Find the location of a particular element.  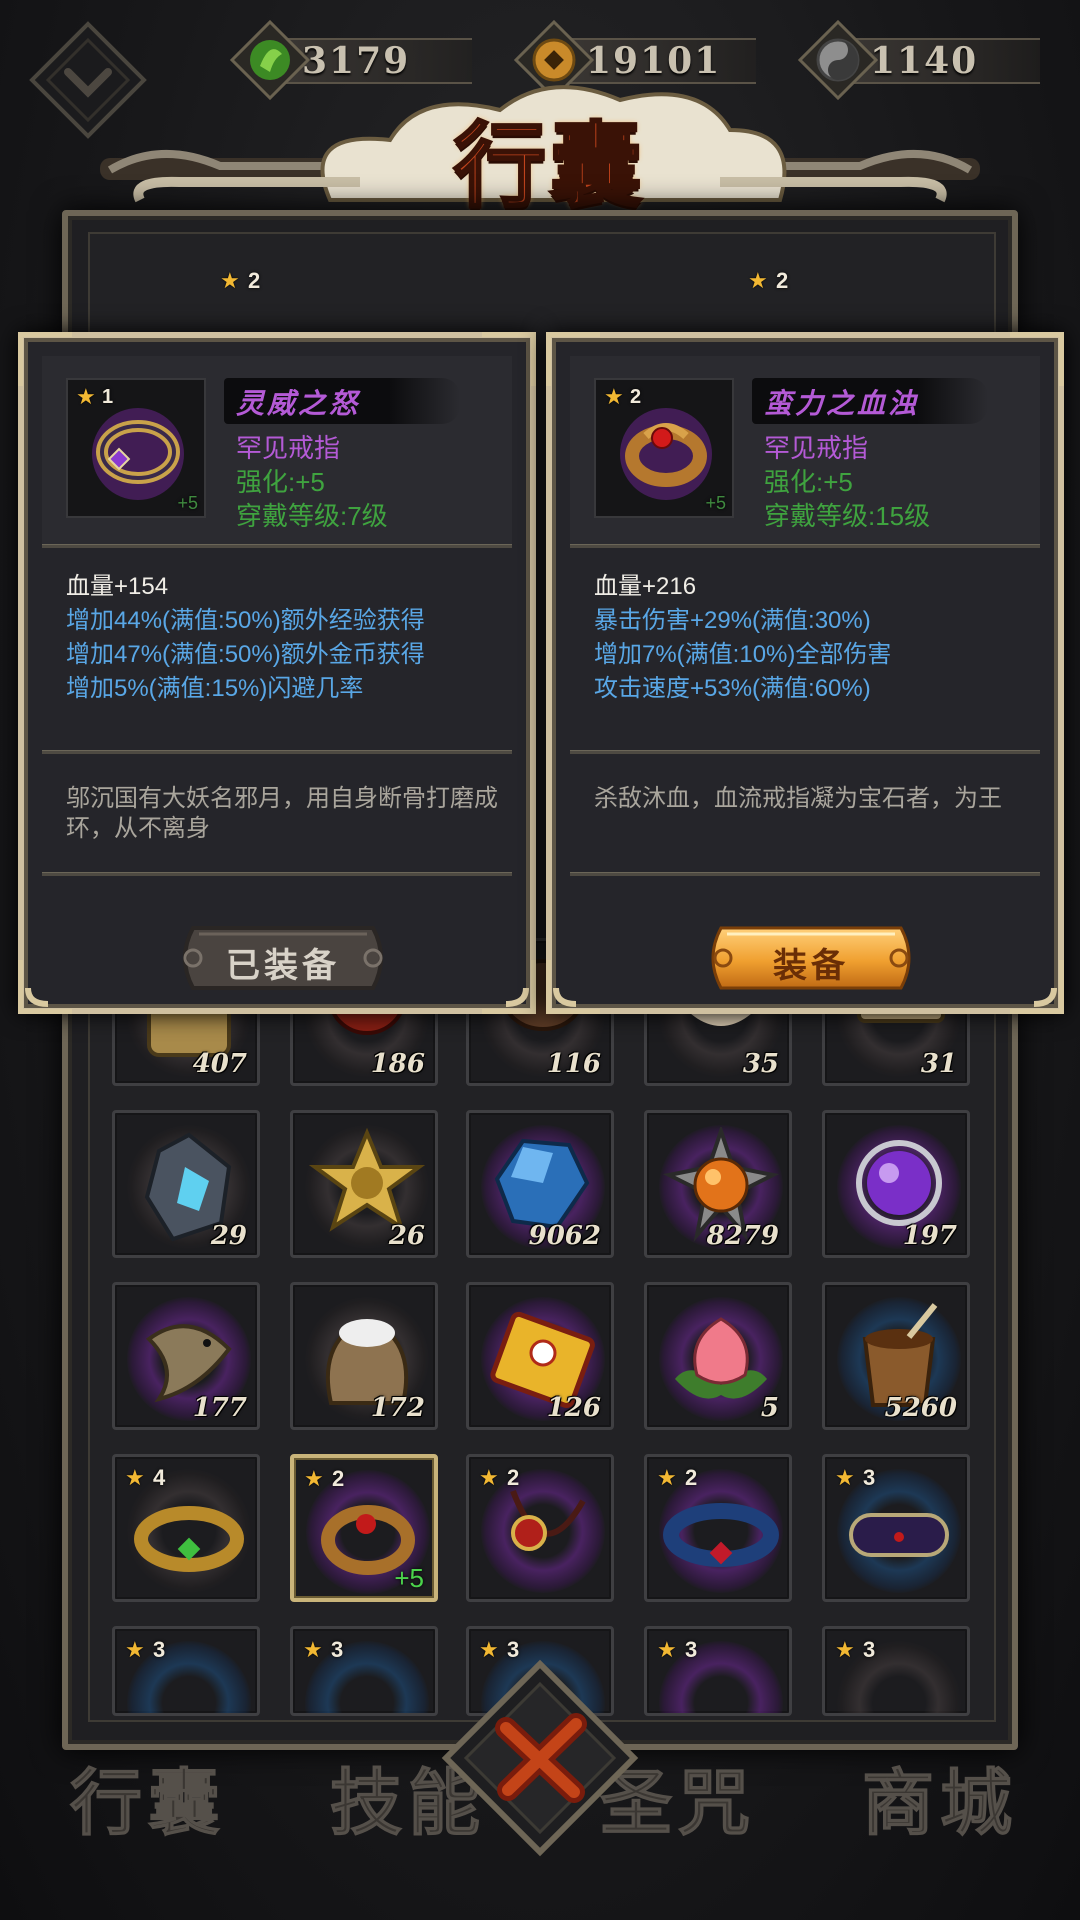

nav-tab-bag: 行囊 is located at coordinates (147, 1796).